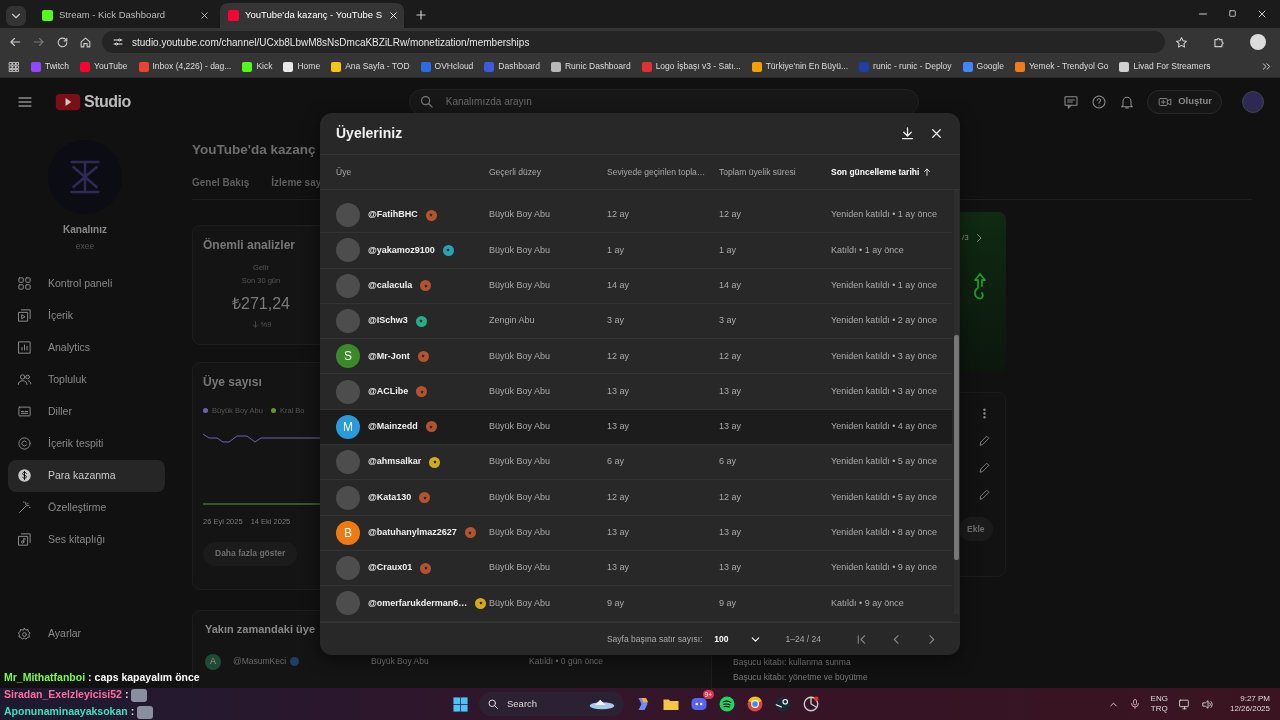  What do you see at coordinates (1207, 704) in the screenshot?
I see `speaker-icon` at bounding box center [1207, 704].